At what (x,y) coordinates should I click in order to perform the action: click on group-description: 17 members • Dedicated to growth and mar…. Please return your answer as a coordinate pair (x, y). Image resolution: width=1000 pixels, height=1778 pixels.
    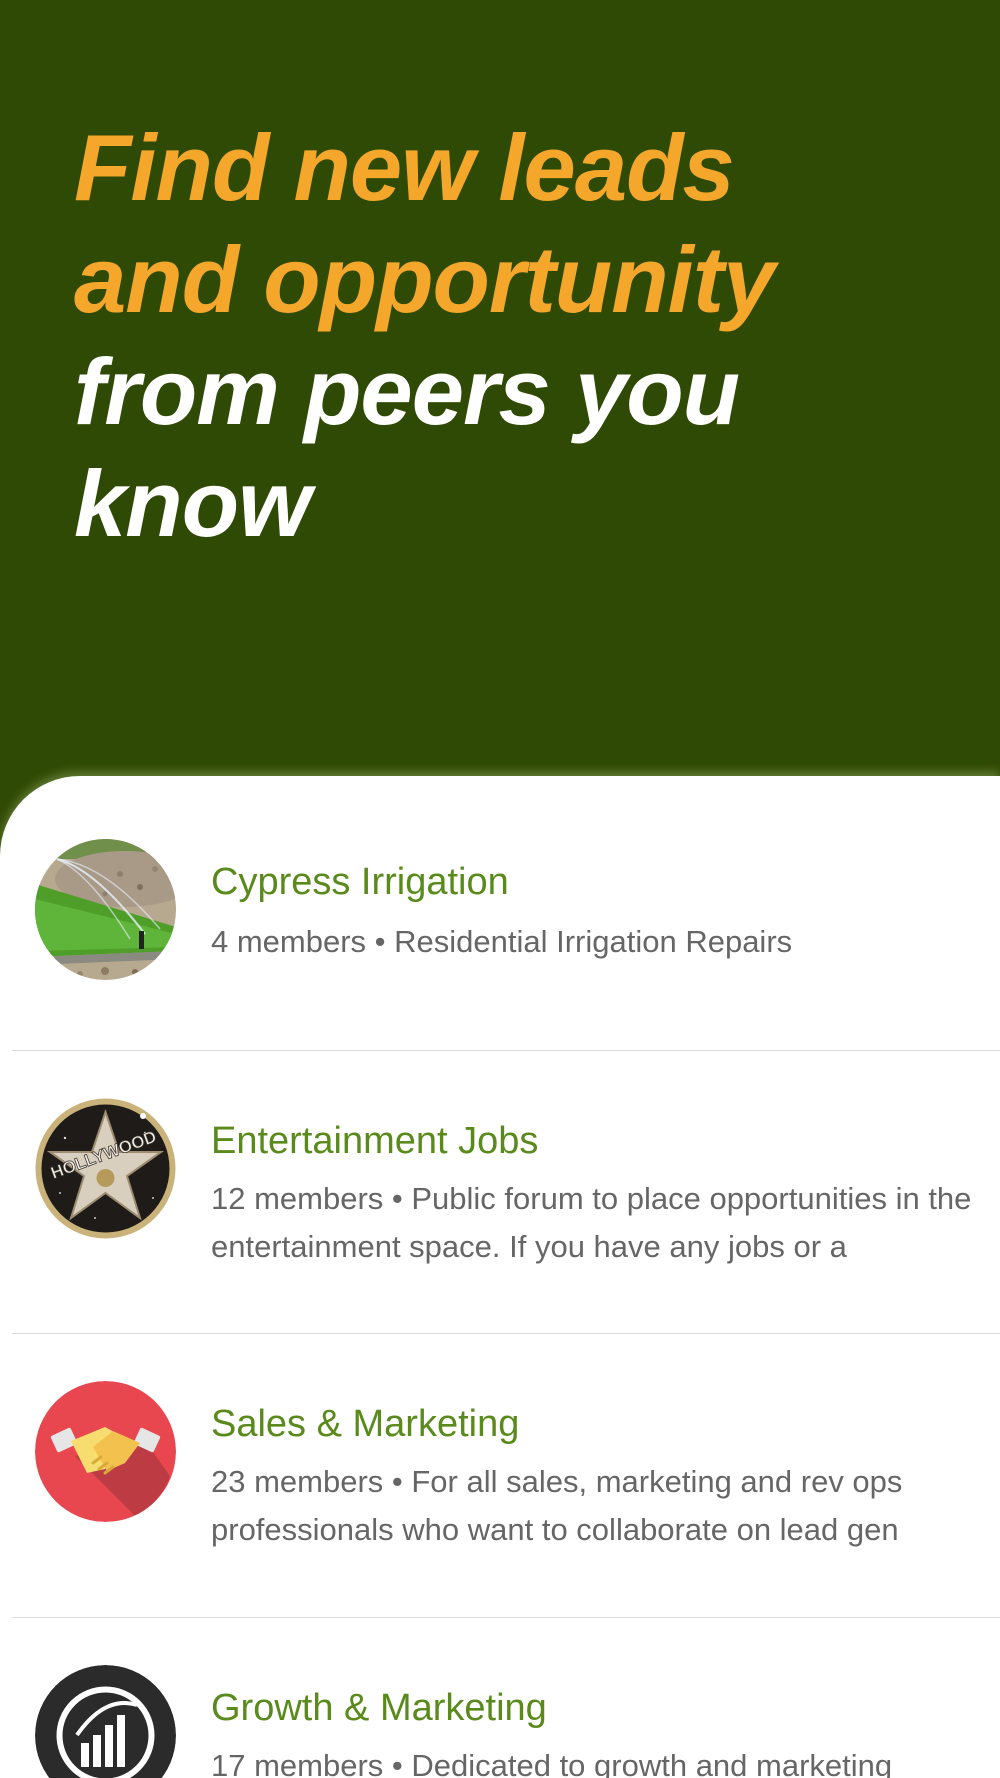
    Looking at the image, I should click on (552, 1763).